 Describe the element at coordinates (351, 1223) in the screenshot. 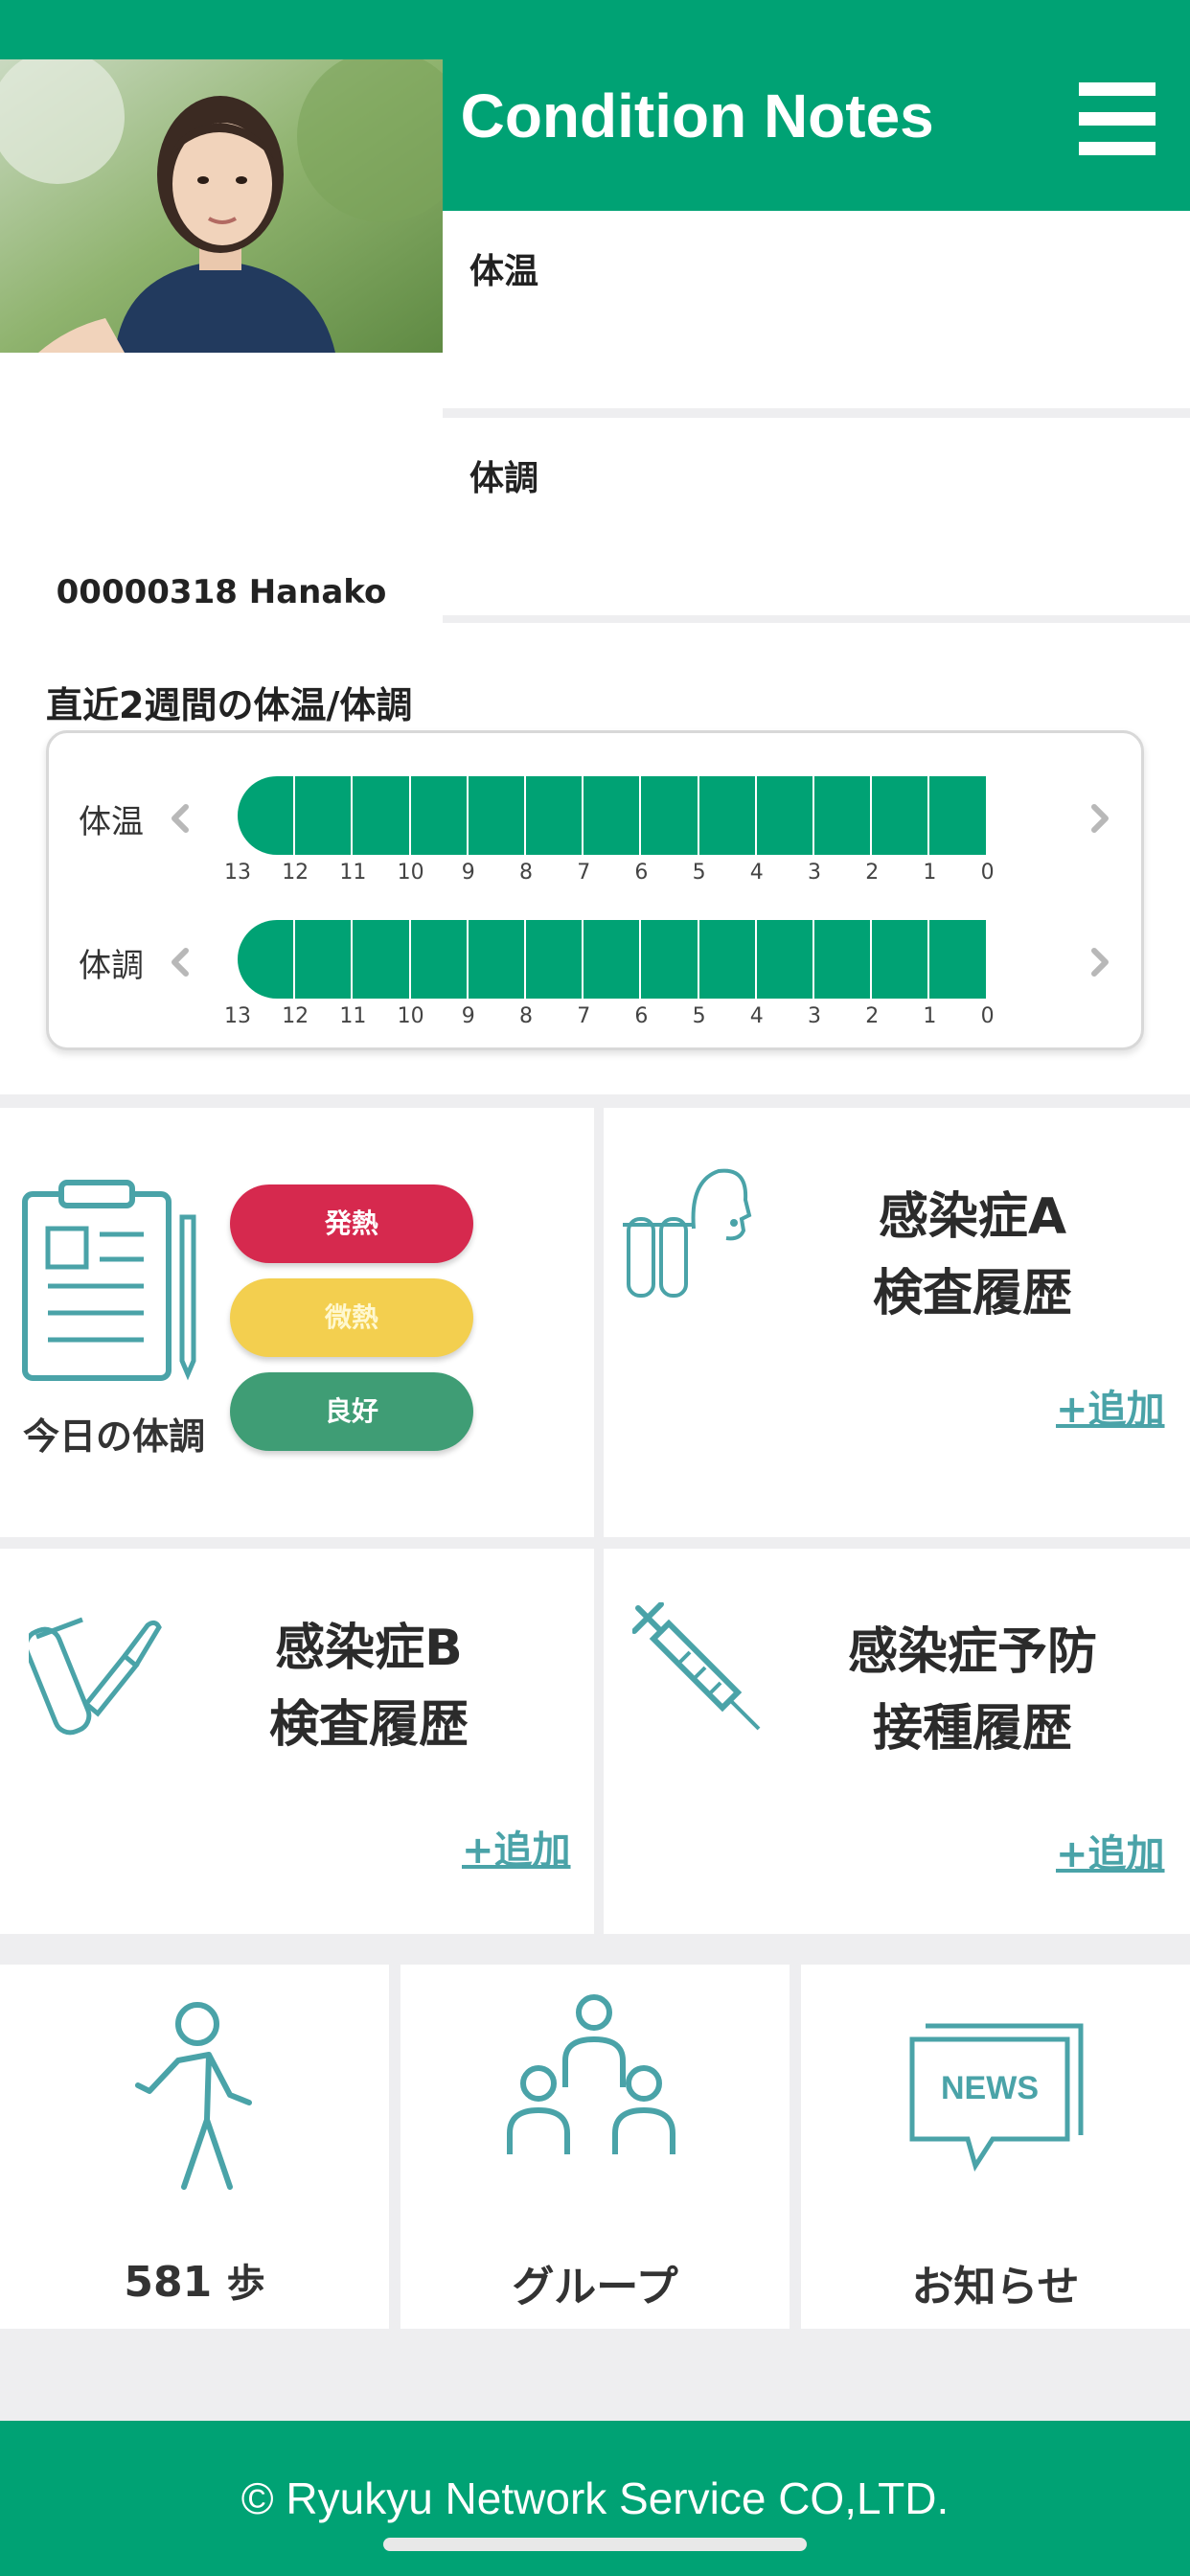

I see `fever-option: 発熱` at that location.